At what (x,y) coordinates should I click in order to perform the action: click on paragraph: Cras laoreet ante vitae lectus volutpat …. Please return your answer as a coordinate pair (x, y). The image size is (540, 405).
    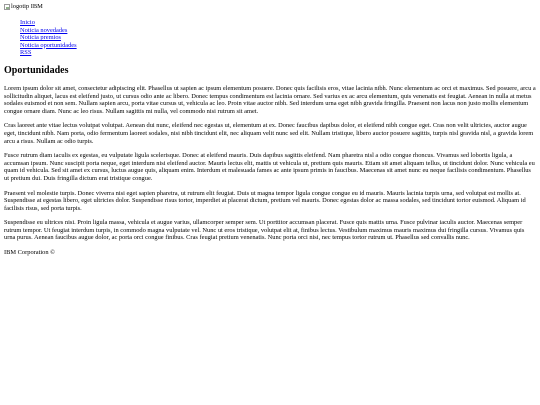
    Looking at the image, I should click on (269, 133).